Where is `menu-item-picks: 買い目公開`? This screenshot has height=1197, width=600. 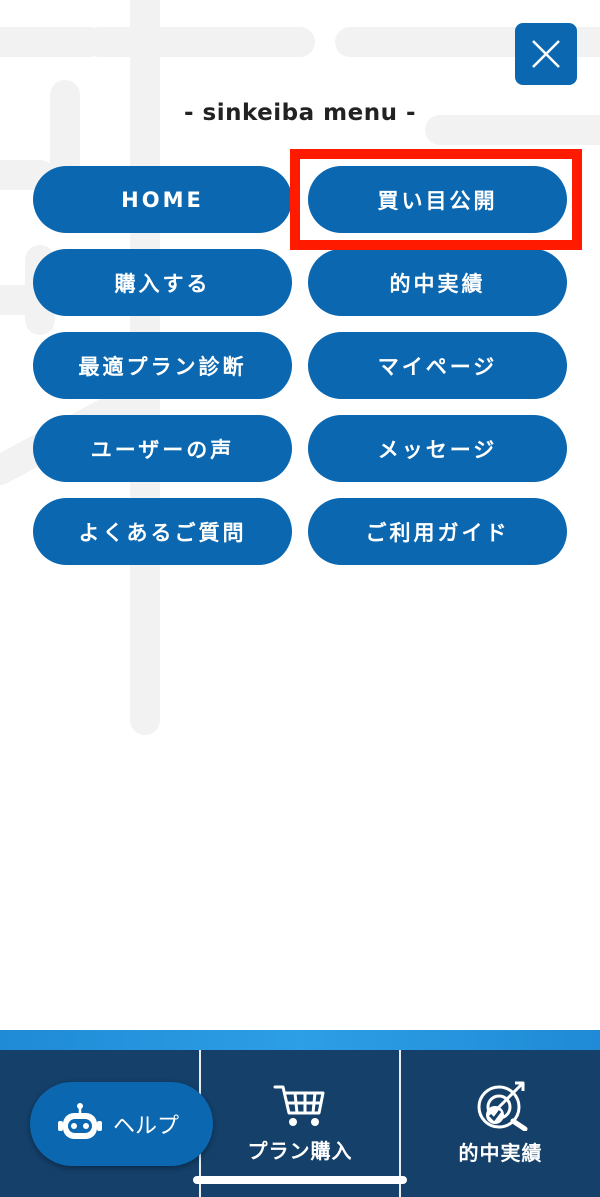 menu-item-picks: 買い目公開 is located at coordinates (437, 199).